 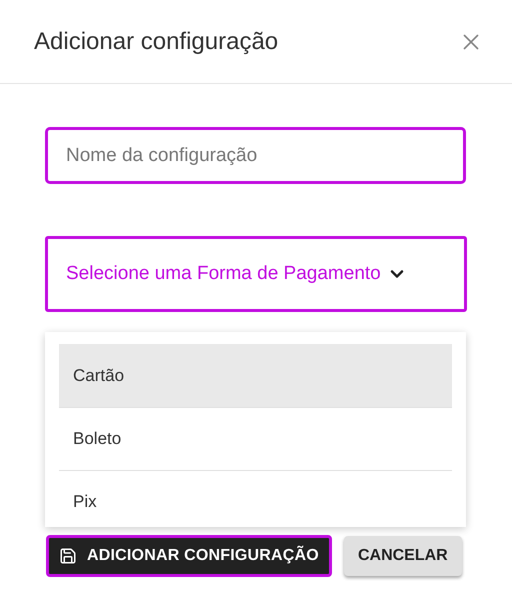 What do you see at coordinates (156, 41) in the screenshot?
I see `dialog-title: Adicionar configuração` at bounding box center [156, 41].